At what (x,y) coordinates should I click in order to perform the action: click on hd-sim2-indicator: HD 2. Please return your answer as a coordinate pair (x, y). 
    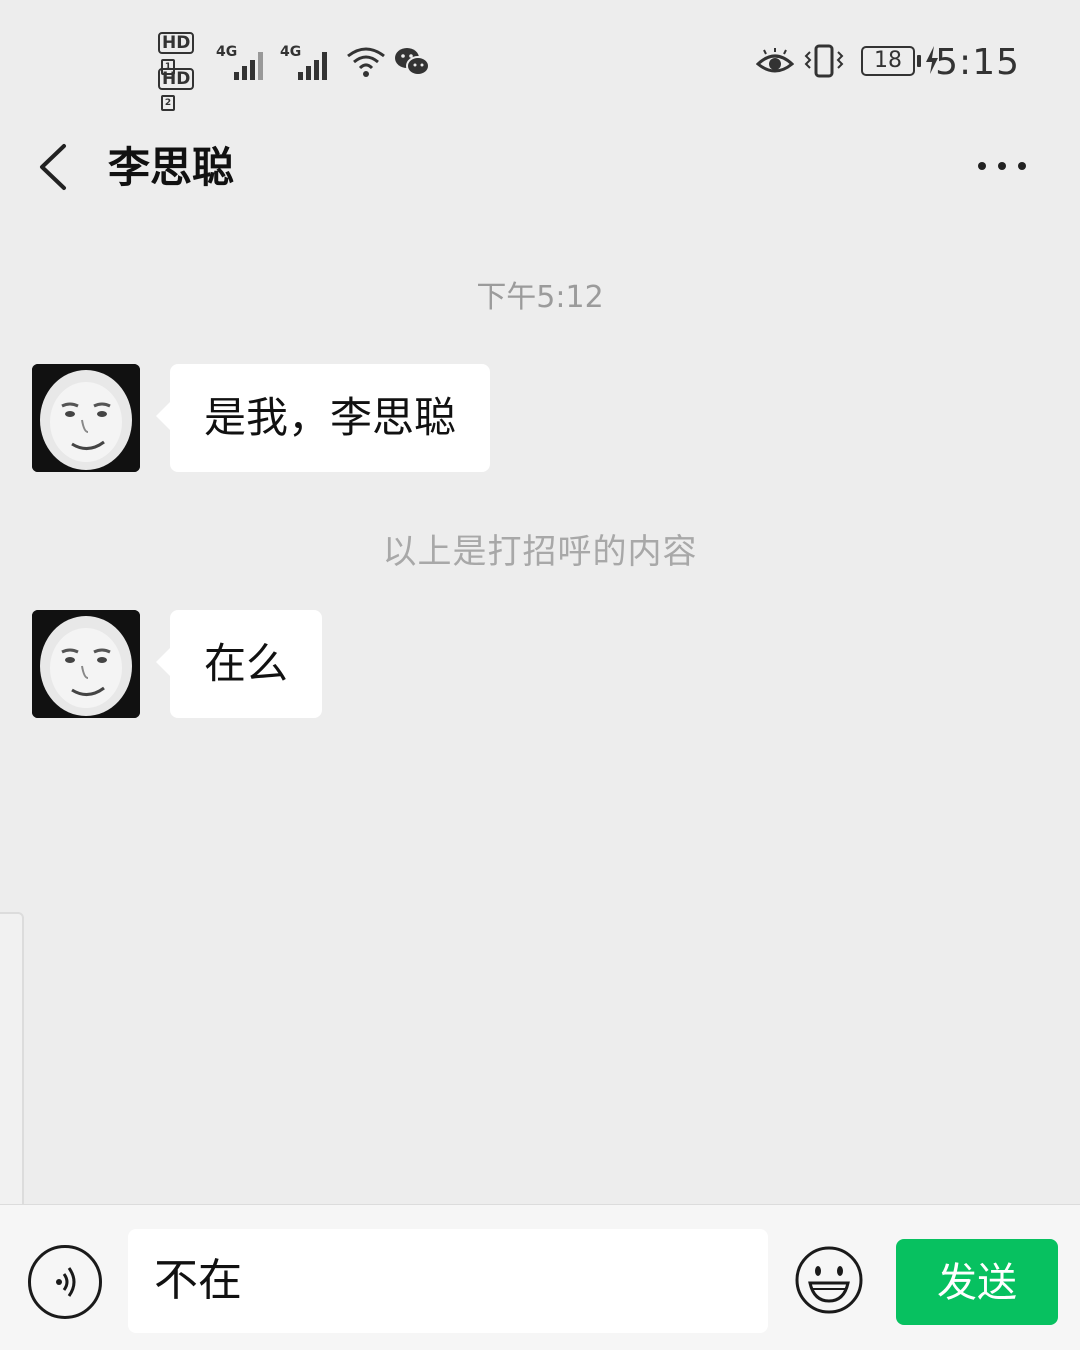
    Looking at the image, I should click on (176, 89).